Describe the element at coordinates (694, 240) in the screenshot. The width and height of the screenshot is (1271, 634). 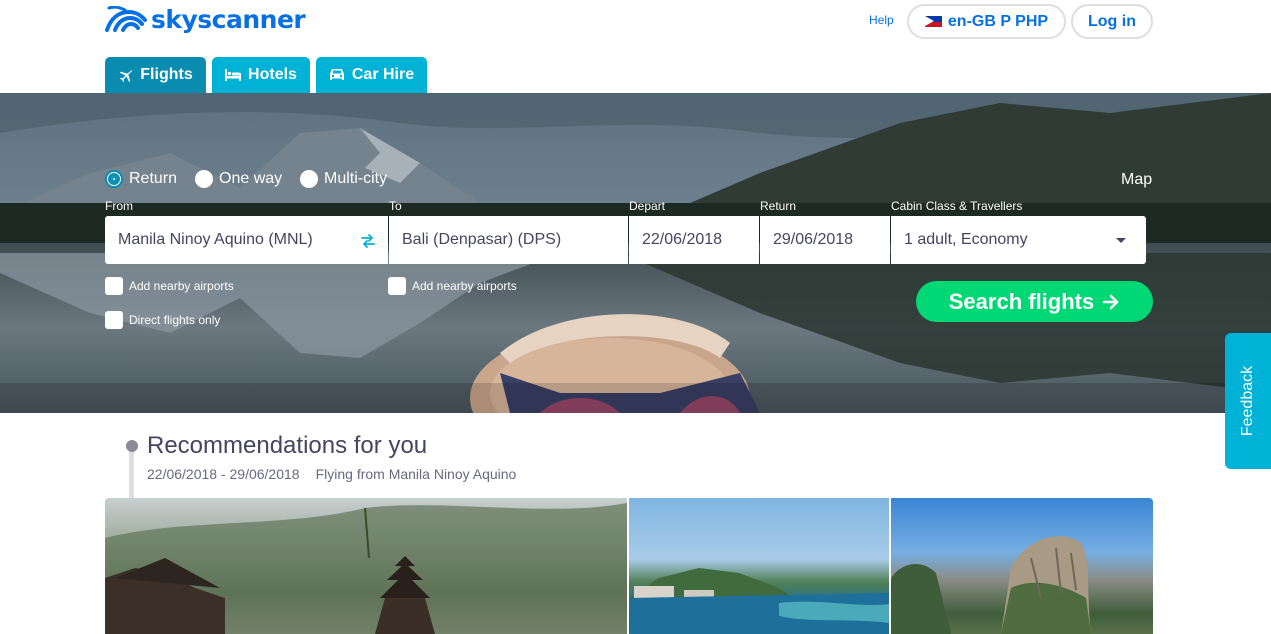
I see `depart-date-input: 22/06/2018` at that location.